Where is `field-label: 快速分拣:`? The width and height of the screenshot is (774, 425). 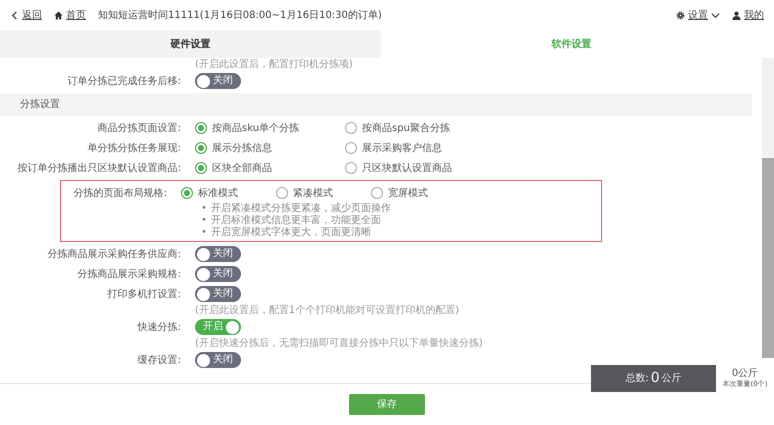
field-label: 快速分拣: is located at coordinates (159, 327).